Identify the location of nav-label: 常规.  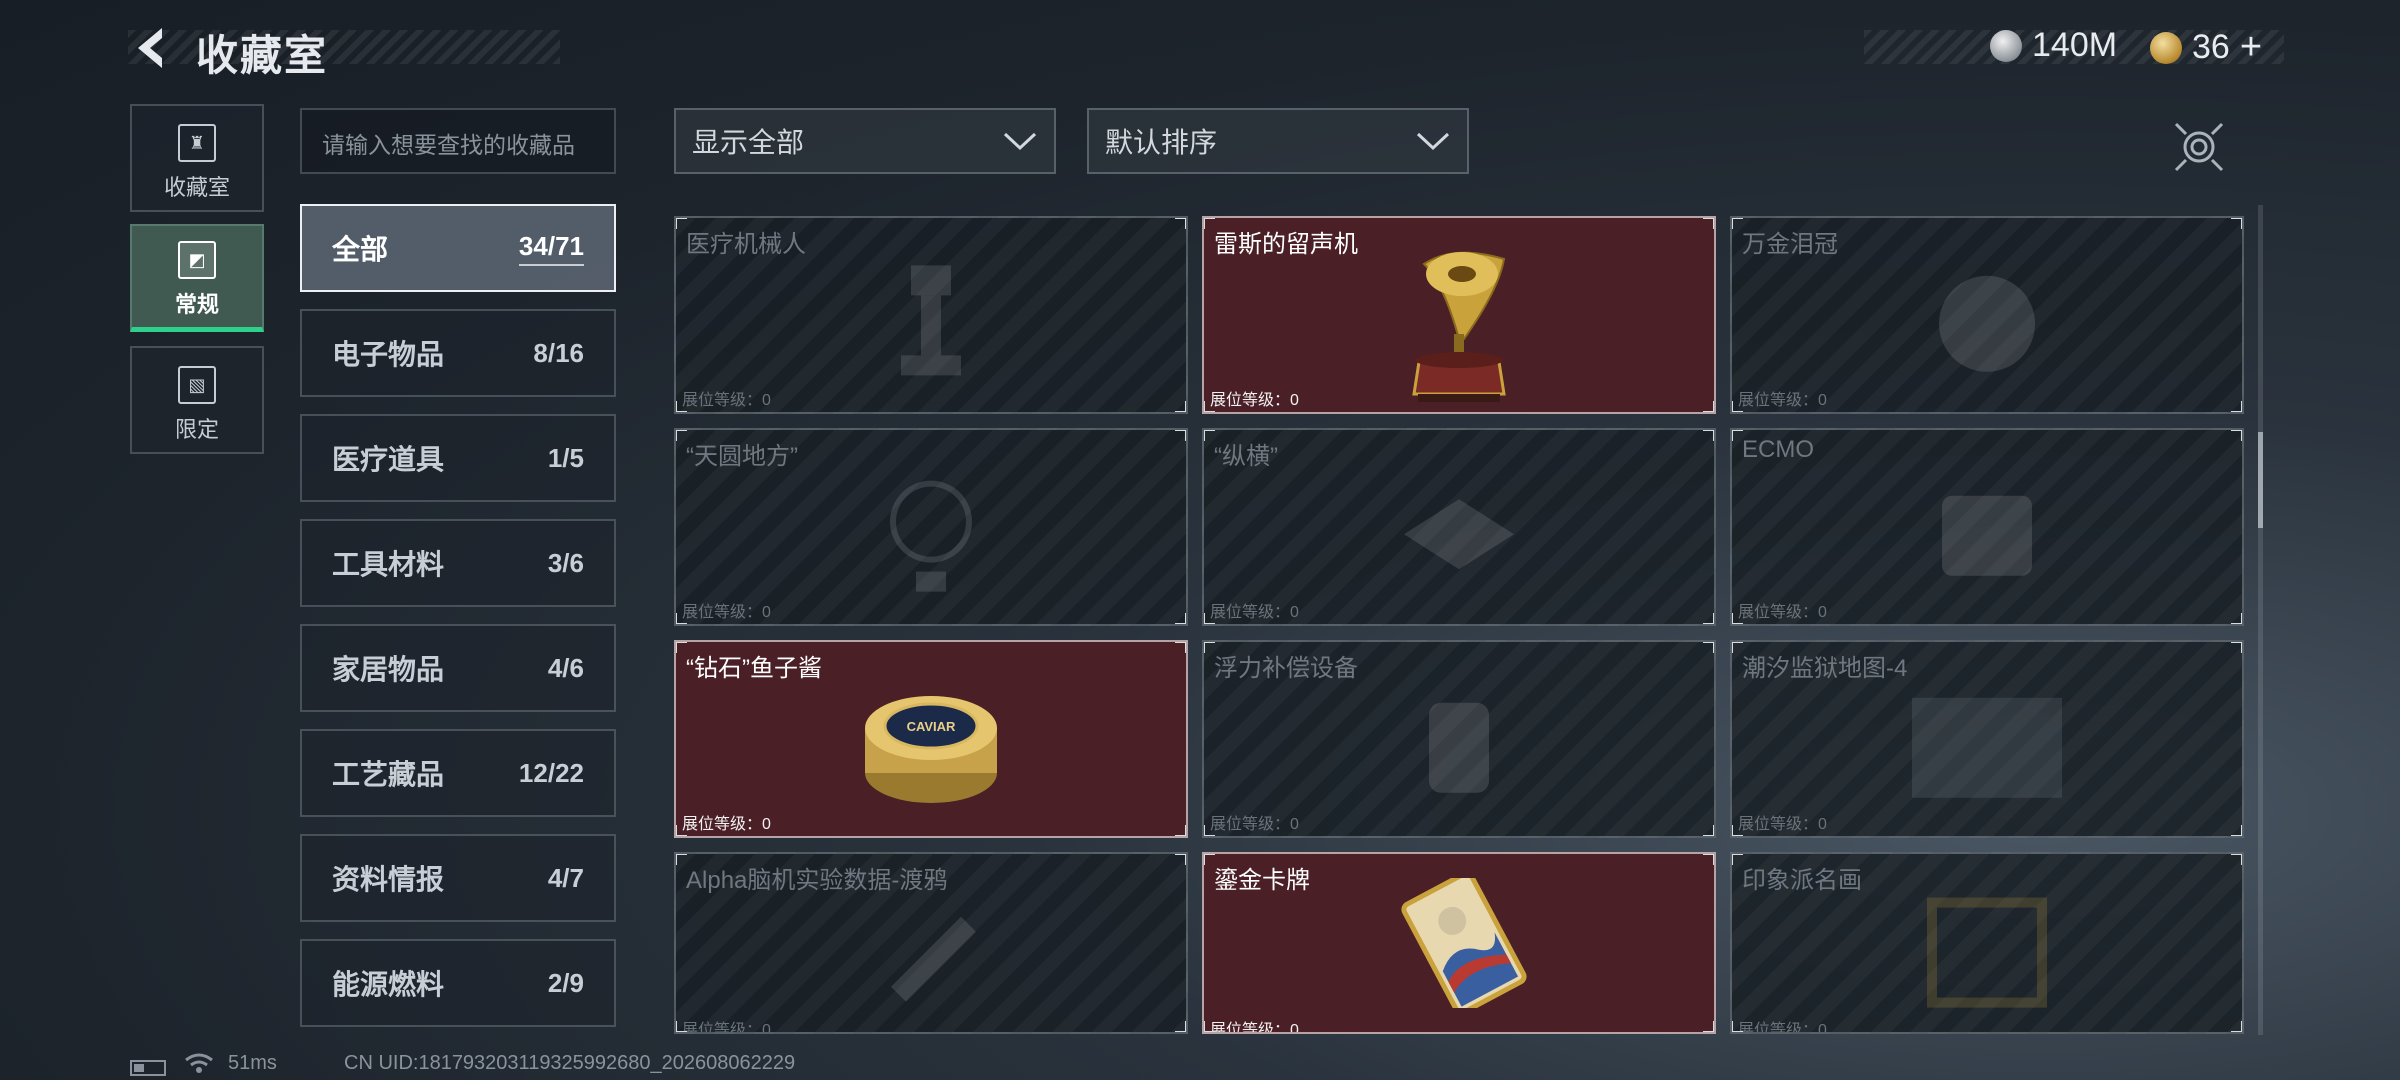
(196, 304).